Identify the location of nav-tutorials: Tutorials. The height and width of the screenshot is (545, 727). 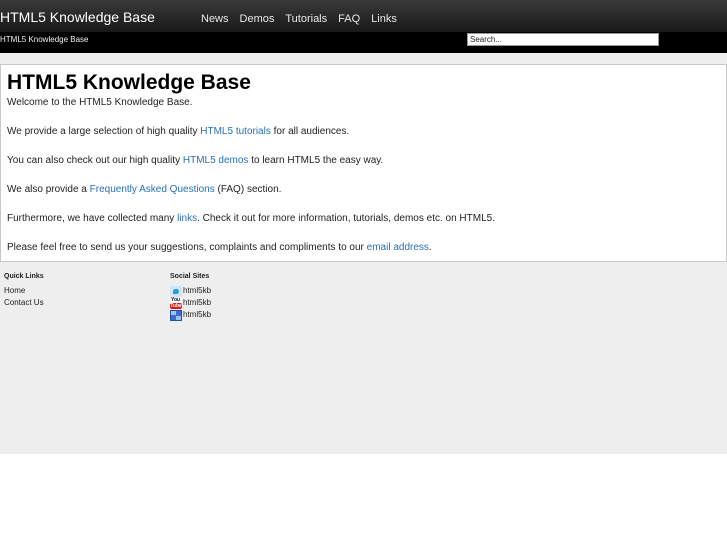
(306, 19).